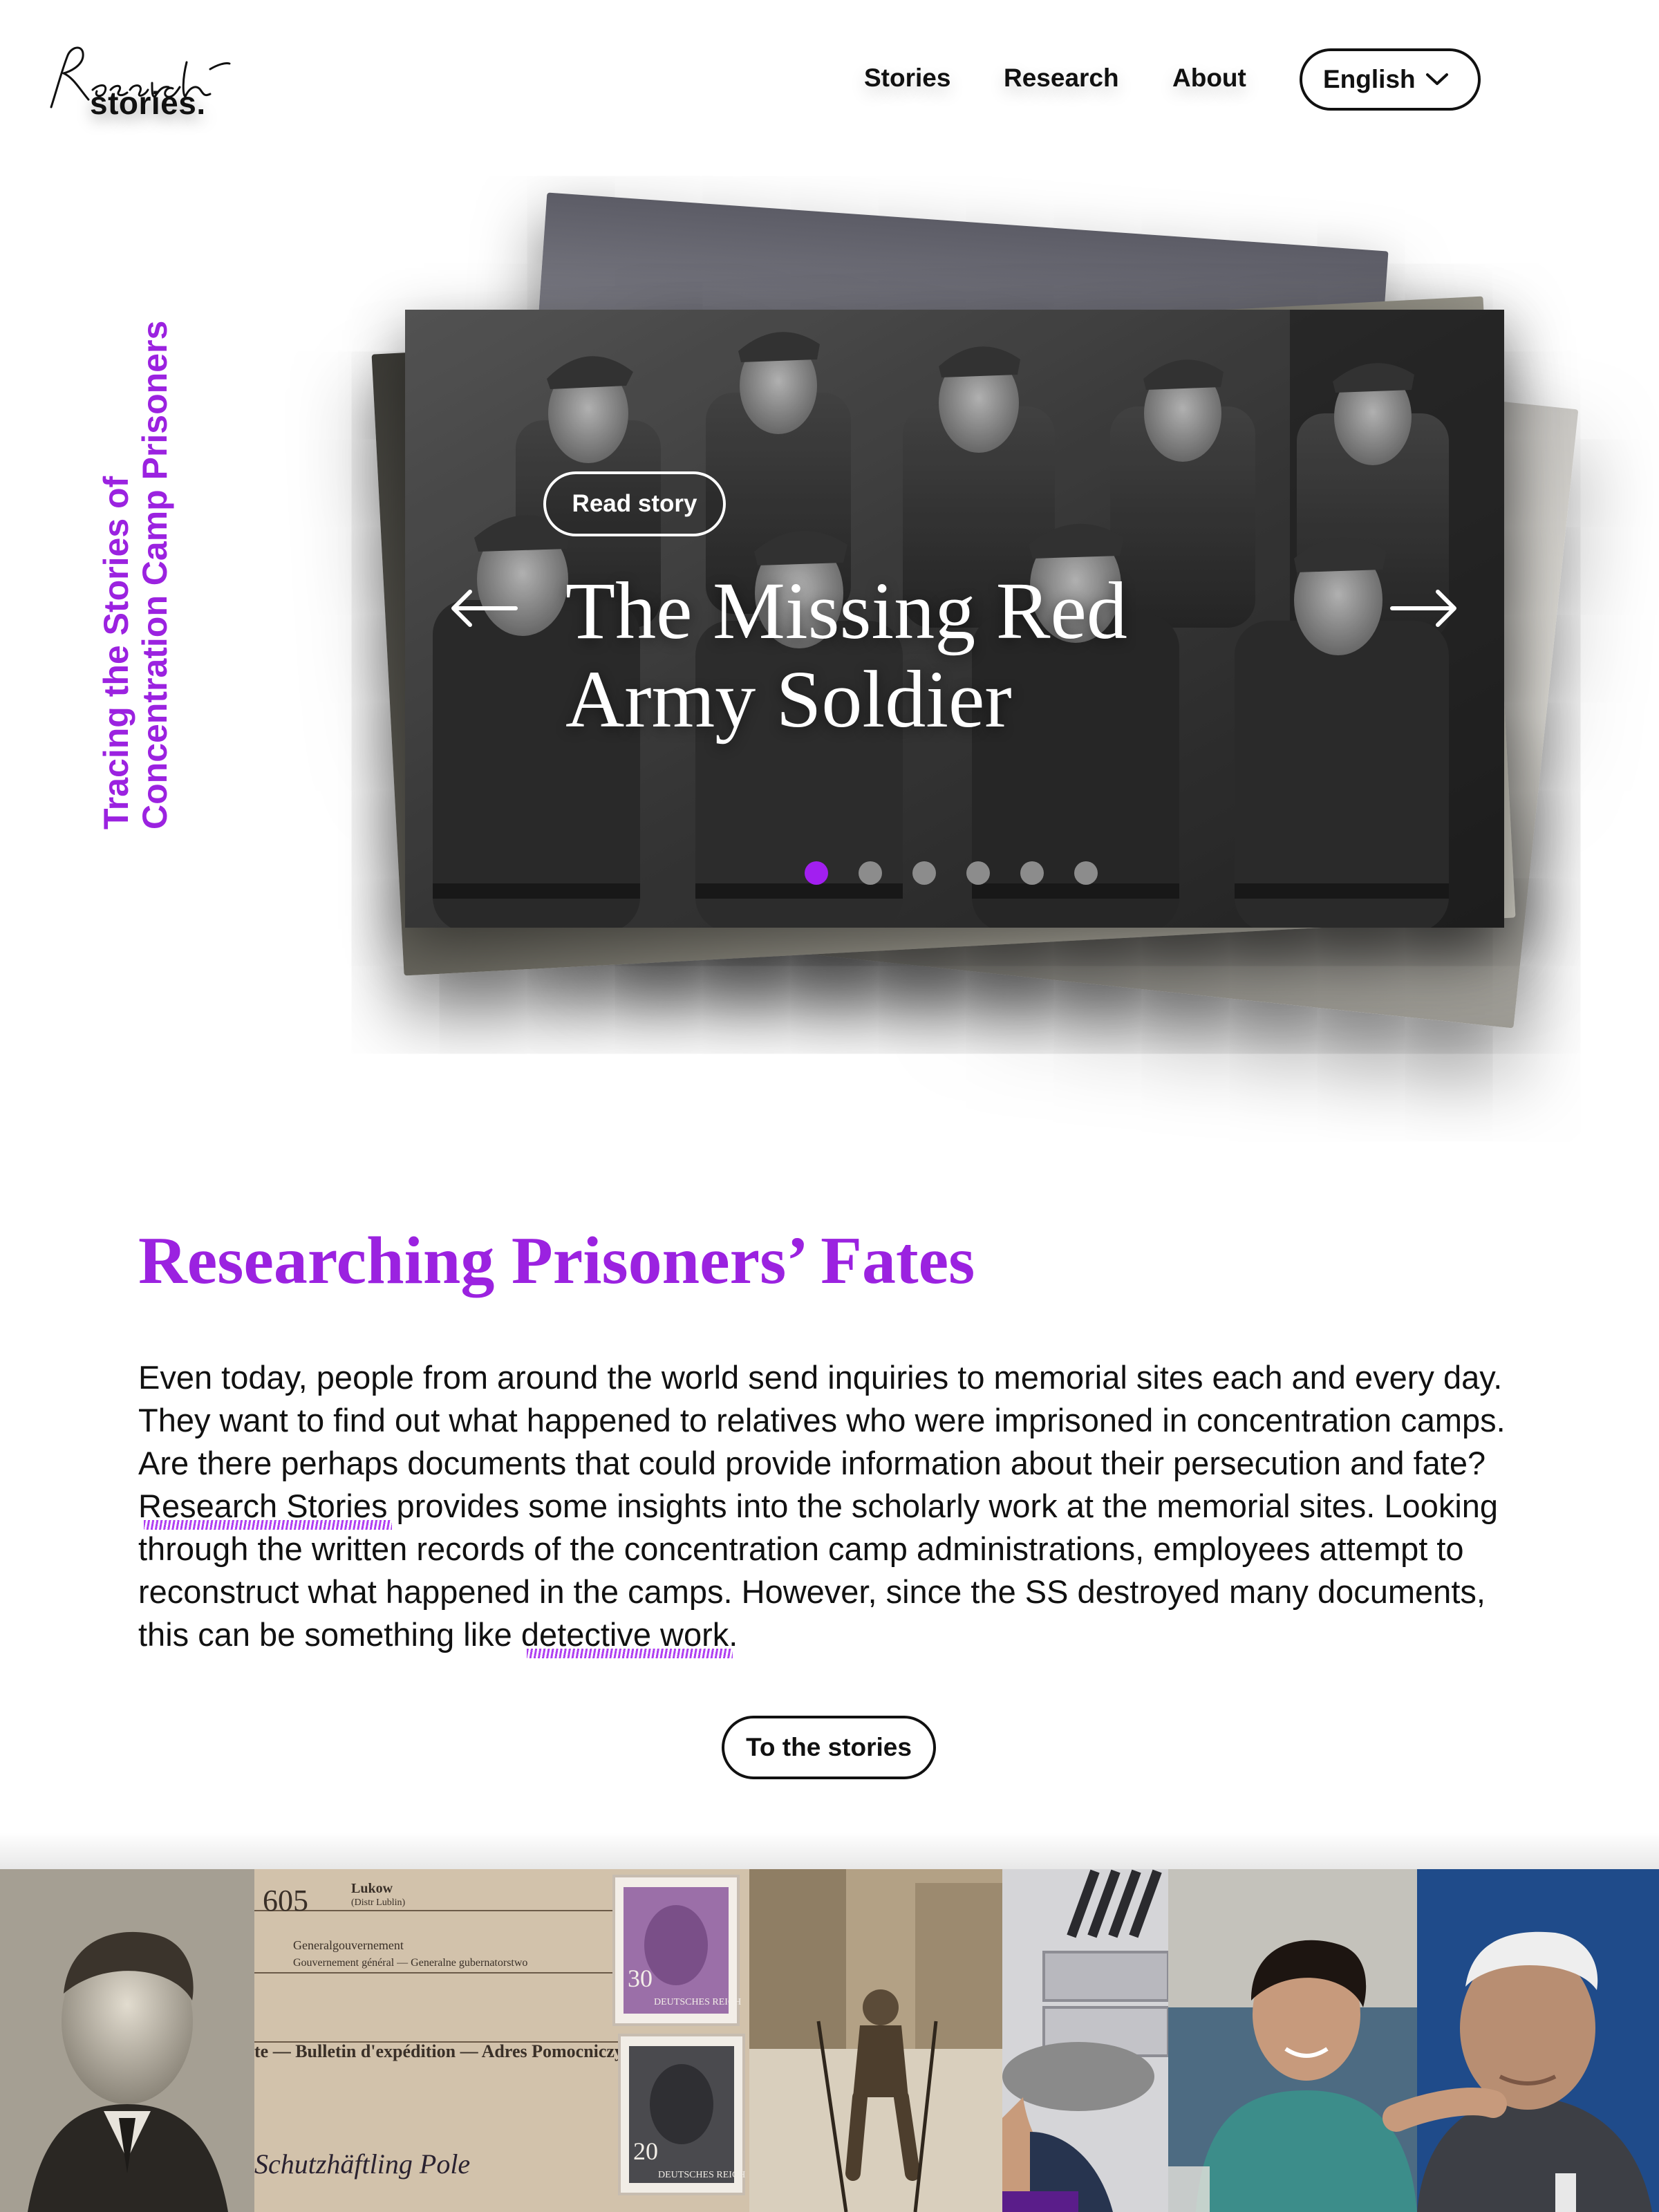 Image resolution: width=1659 pixels, height=2212 pixels. What do you see at coordinates (1413, 2041) in the screenshot?
I see `people-photo` at bounding box center [1413, 2041].